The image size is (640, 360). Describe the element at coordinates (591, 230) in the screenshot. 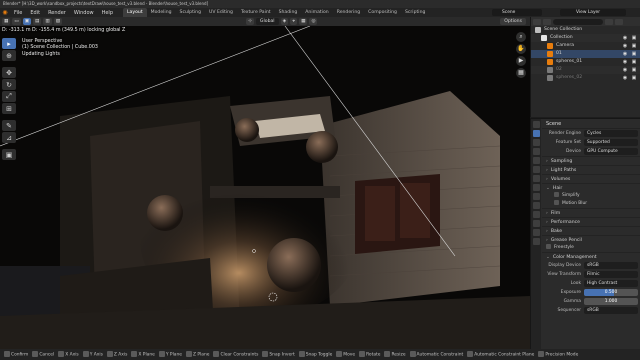

I see `section-bake: › Bake` at that location.